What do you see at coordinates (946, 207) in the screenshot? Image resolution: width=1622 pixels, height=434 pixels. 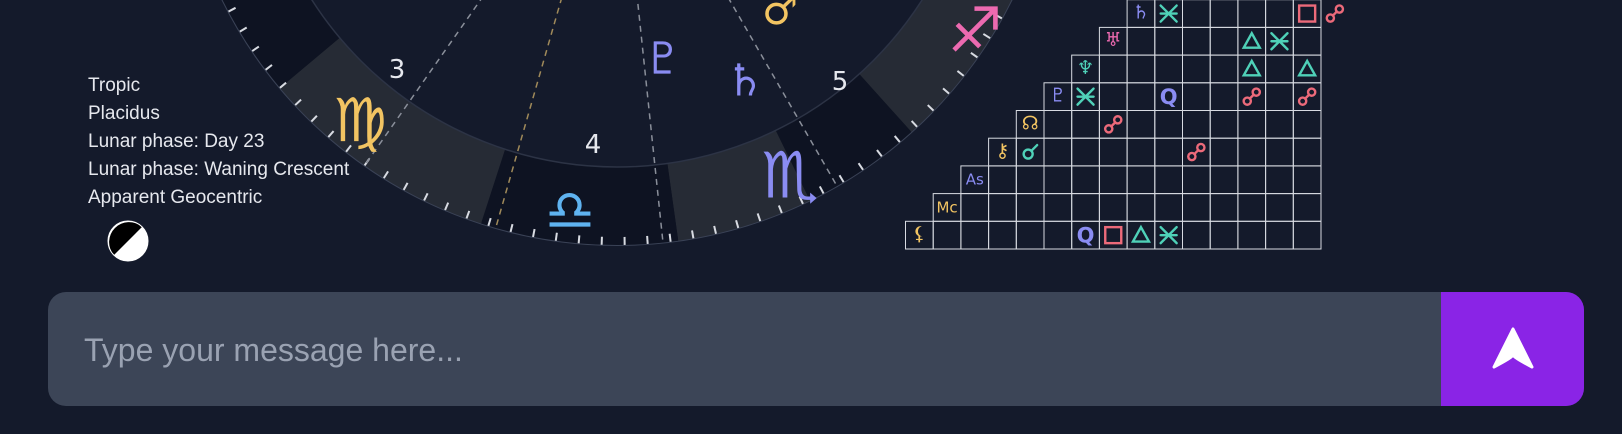 I see `aspect-grid-row-glyph: Mc` at bounding box center [946, 207].